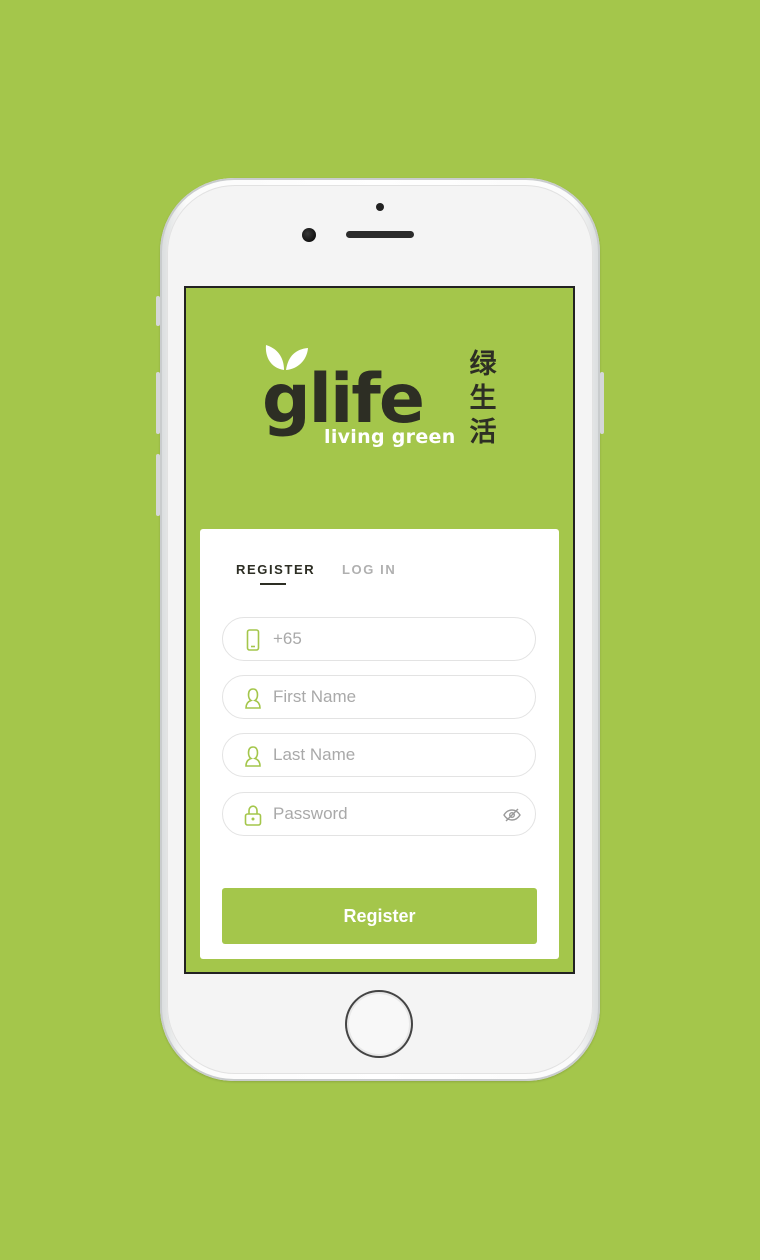 The image size is (760, 1260). What do you see at coordinates (309, 235) in the screenshot?
I see `front-camera` at bounding box center [309, 235].